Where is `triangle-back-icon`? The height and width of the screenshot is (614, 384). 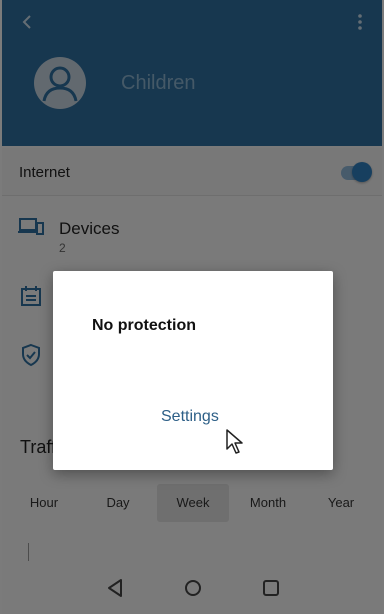
triangle-back-icon is located at coordinates (115, 588).